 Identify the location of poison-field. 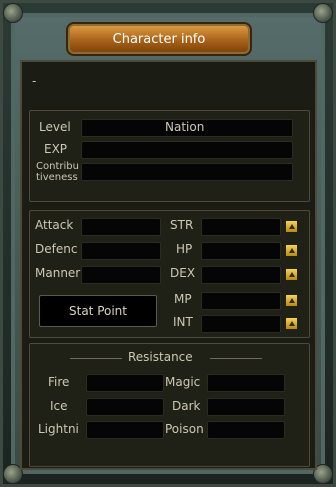
(246, 430).